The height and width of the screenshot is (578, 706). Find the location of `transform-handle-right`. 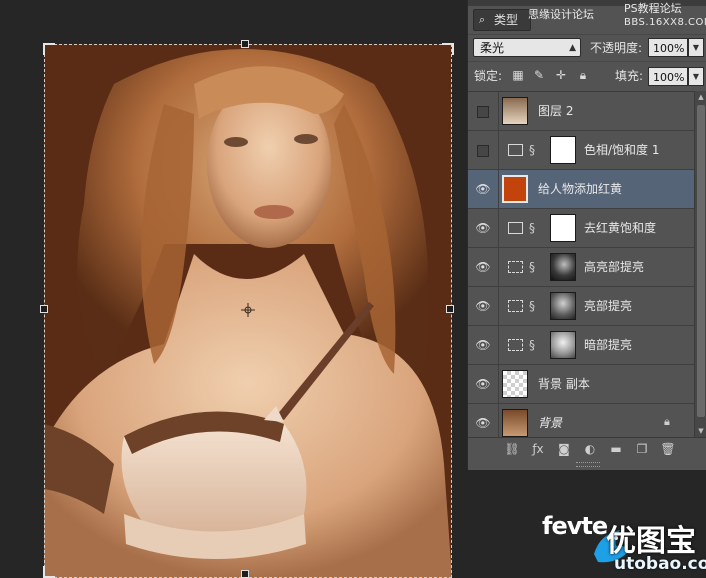

transform-handle-right is located at coordinates (450, 309).